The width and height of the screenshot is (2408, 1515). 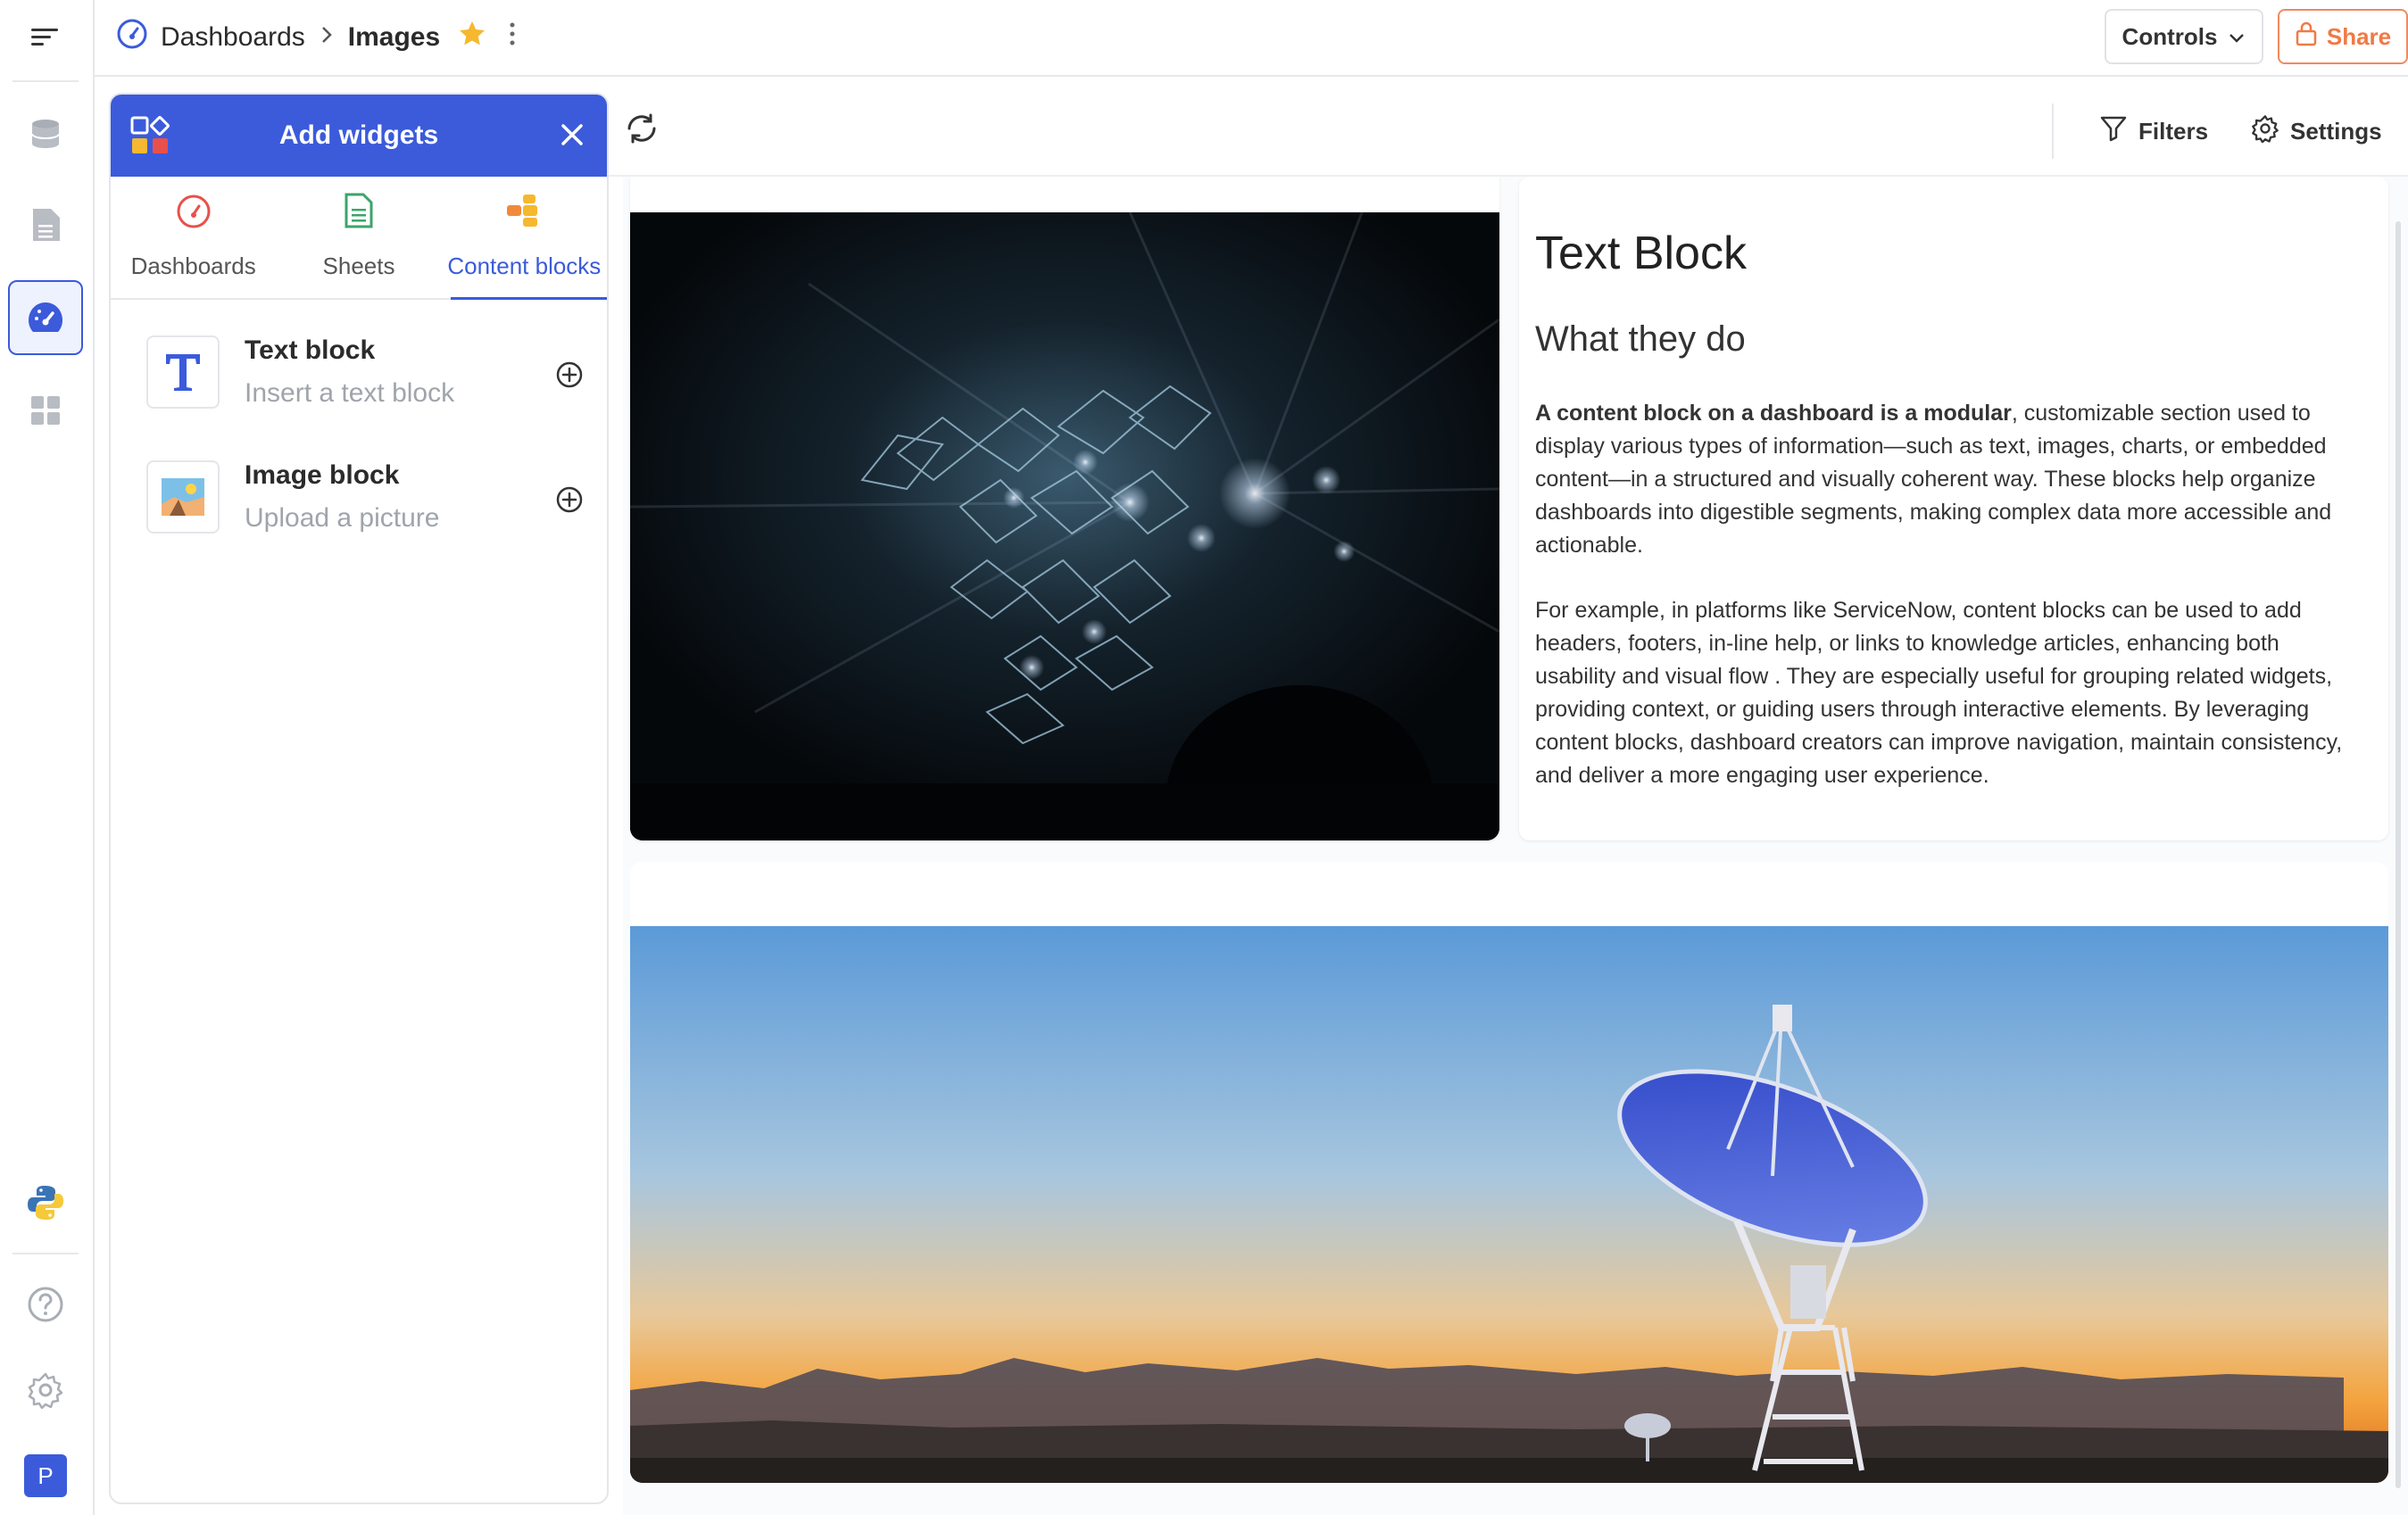 I want to click on text-block-item: Text block Insert a text block, so click(x=365, y=385).